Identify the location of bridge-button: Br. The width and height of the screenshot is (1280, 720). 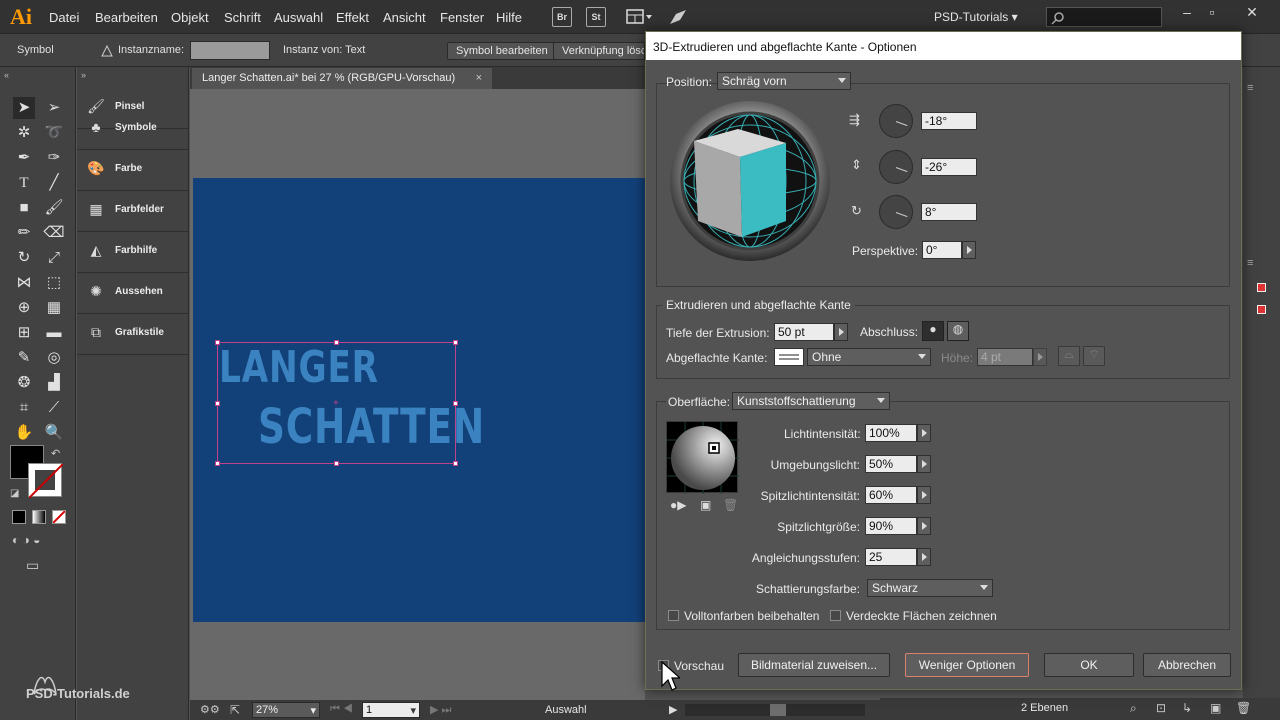
(562, 17).